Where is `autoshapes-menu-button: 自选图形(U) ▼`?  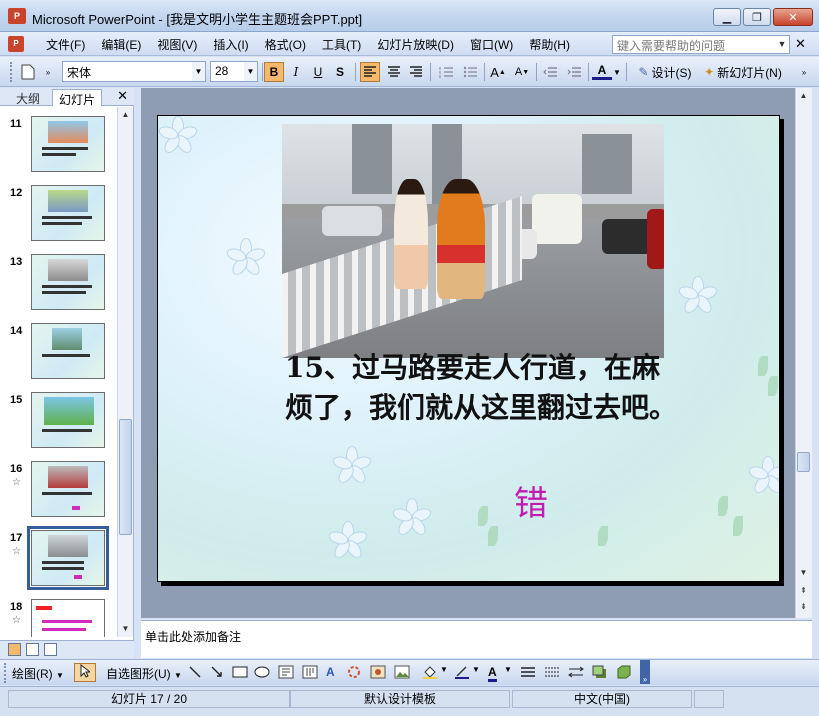
autoshapes-menu-button: 自选图形(U) ▼ is located at coordinates (144, 673).